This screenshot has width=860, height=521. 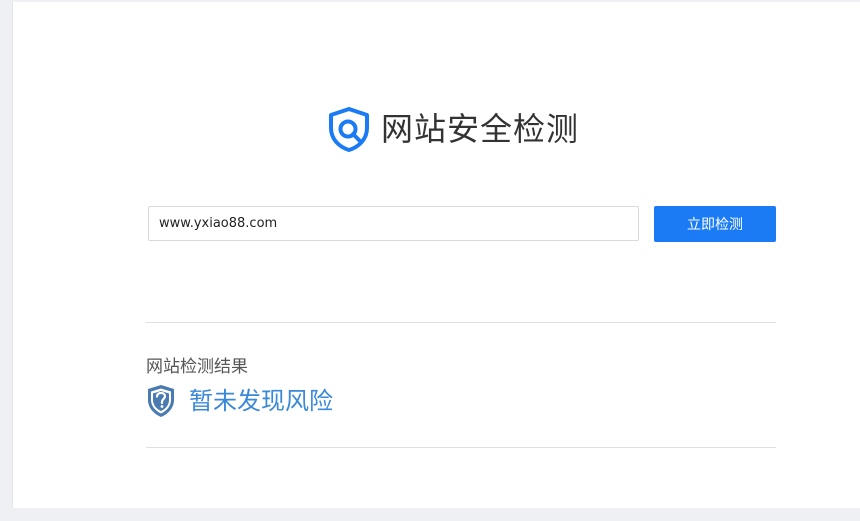 I want to click on page-title: 网站安全检测, so click(x=480, y=129).